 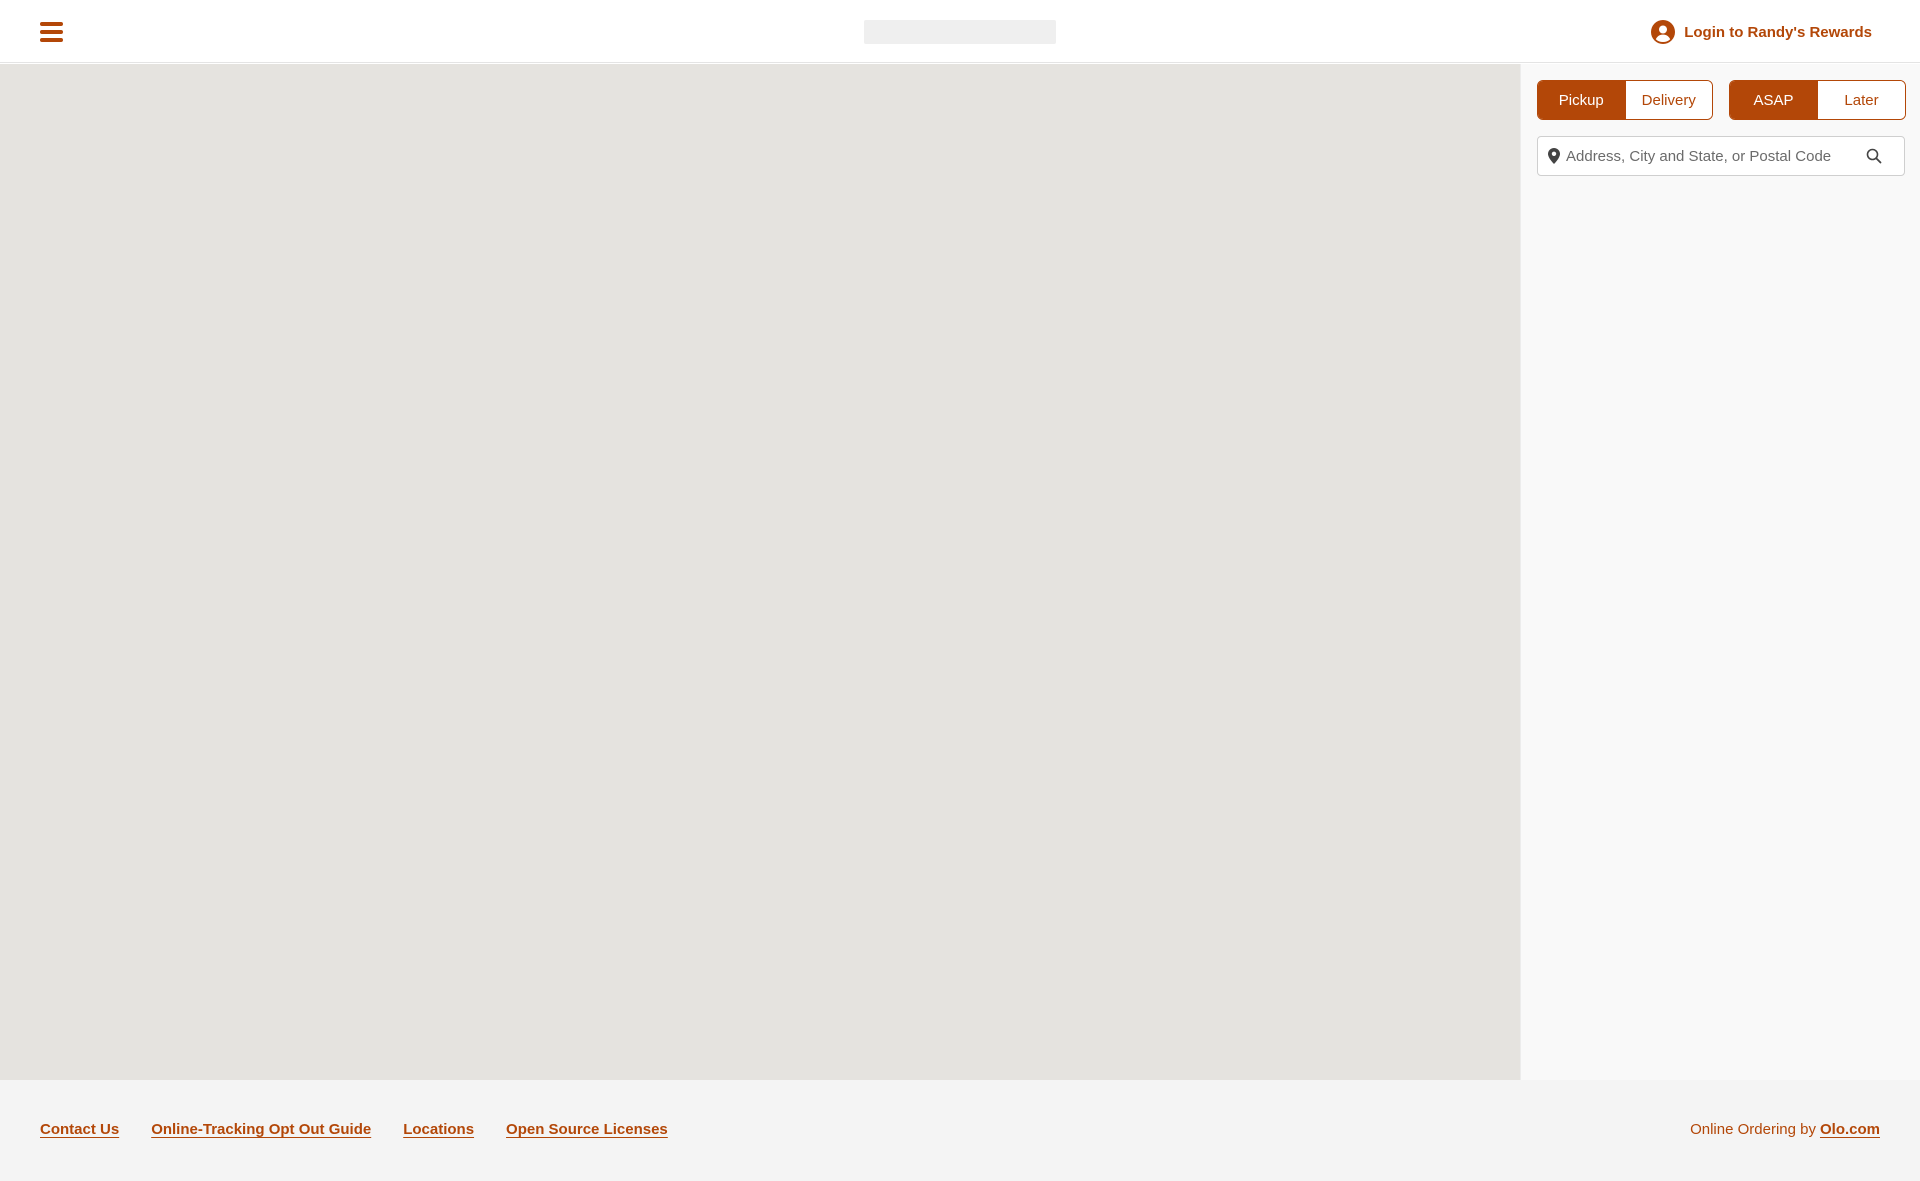 I want to click on olo-link: Olo.com, so click(x=1850, y=1129).